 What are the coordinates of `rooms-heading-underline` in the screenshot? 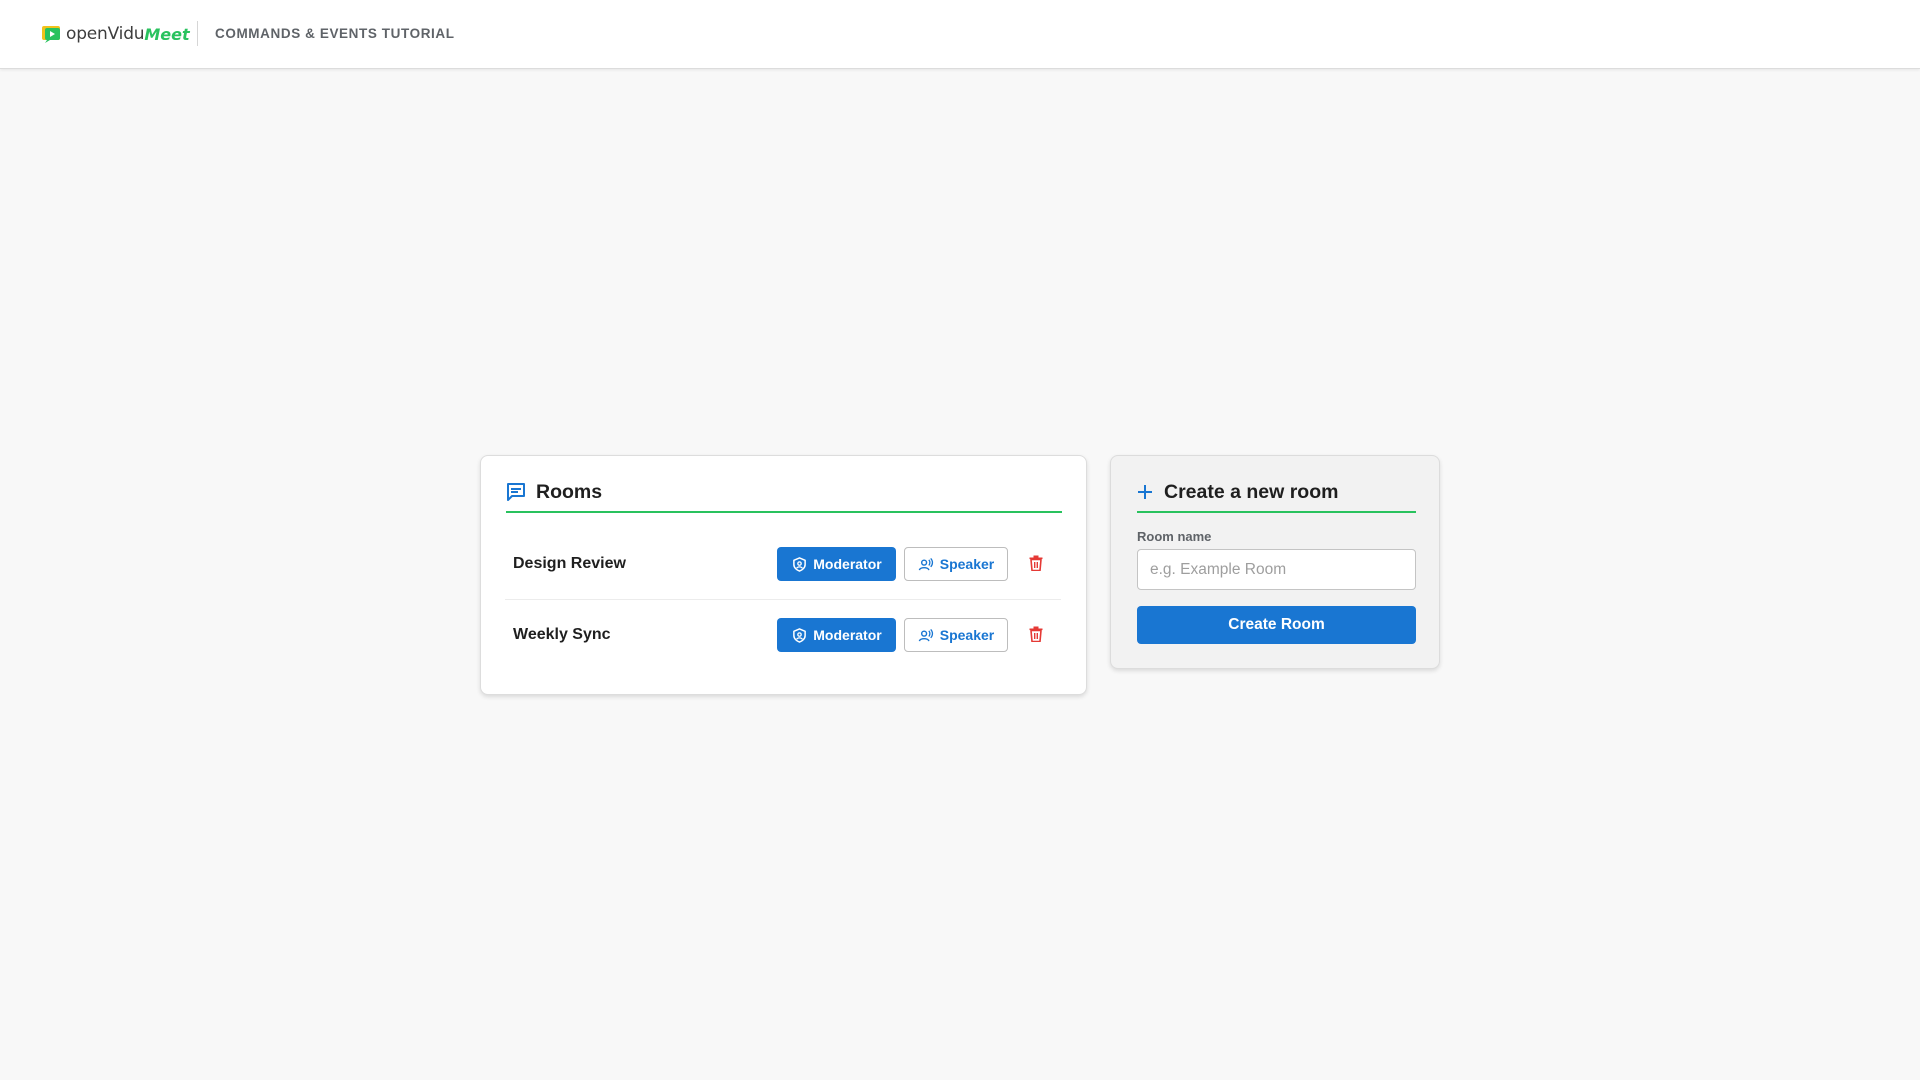 It's located at (784, 512).